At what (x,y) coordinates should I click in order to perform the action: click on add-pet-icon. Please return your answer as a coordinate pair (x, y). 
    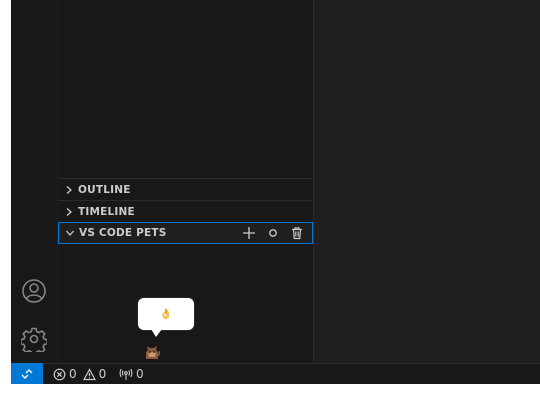
    Looking at the image, I should click on (249, 233).